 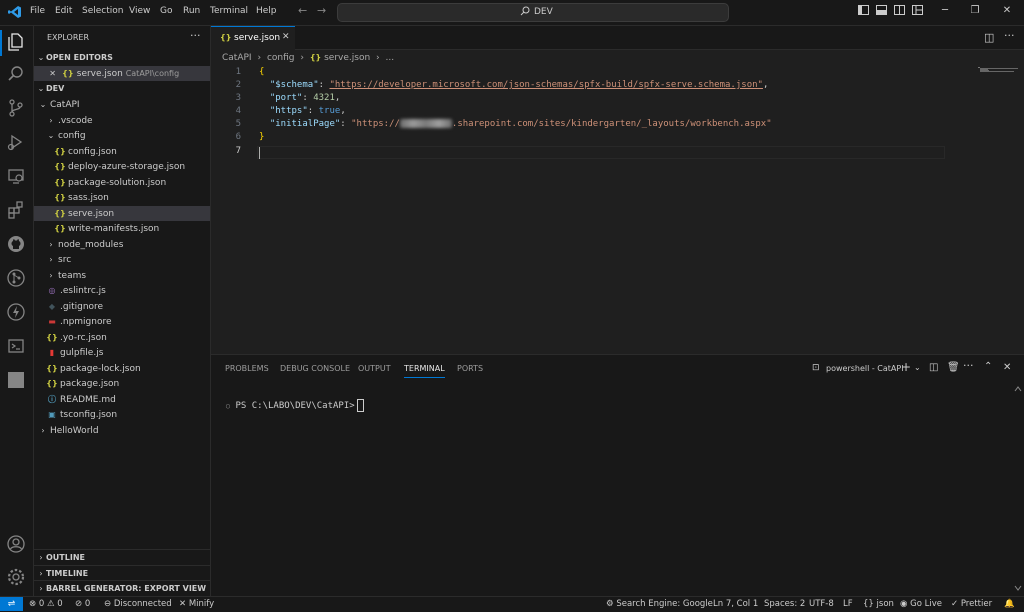 What do you see at coordinates (1018, 488) in the screenshot?
I see `terminal-scrollbar` at bounding box center [1018, 488].